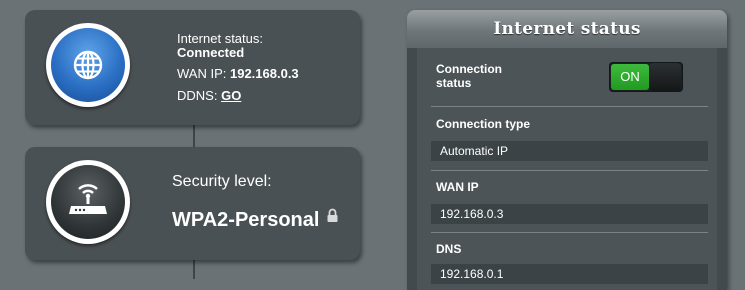  I want to click on wan-ip-field: 192.168.0.3, so click(569, 214).